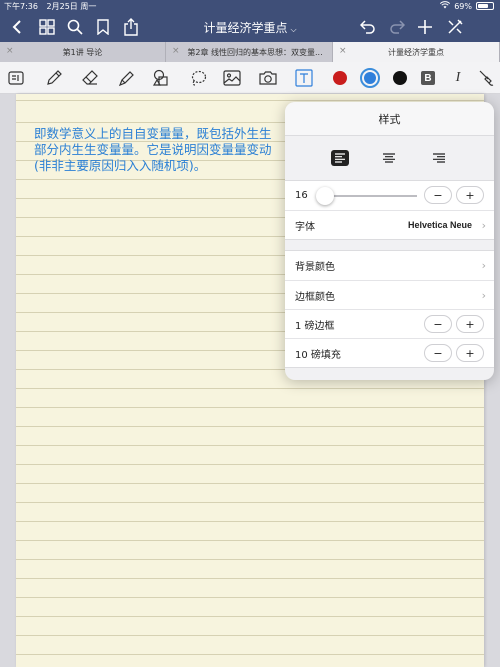 The image size is (500, 667). Describe the element at coordinates (198, 78) in the screenshot. I see `lasso-icon` at that location.